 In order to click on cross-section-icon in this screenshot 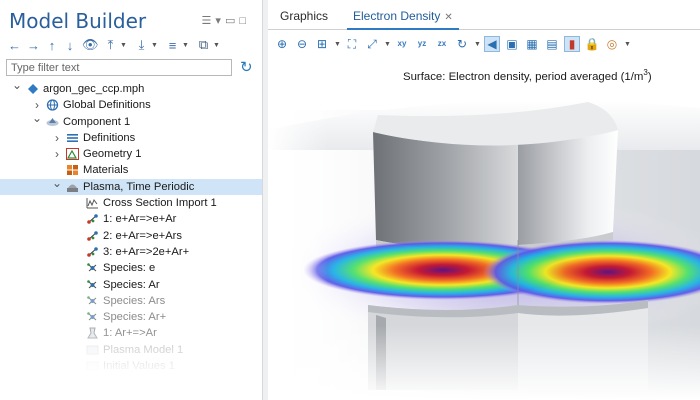, I will do `click(92, 203)`.